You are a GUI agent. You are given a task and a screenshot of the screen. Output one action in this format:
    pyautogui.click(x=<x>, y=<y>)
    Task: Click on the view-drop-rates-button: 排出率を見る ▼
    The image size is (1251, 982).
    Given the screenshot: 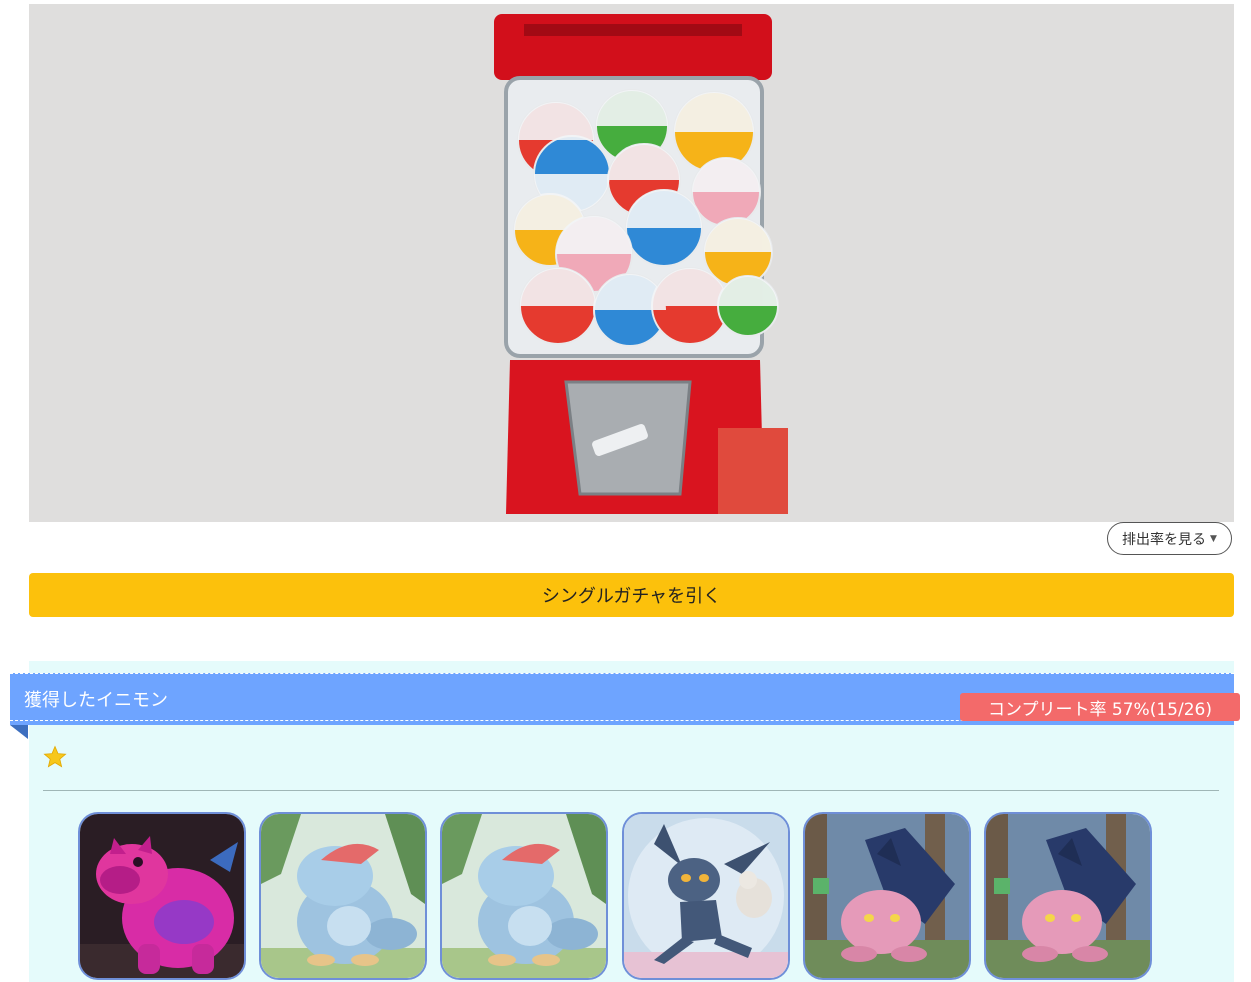 What is the action you would take?
    pyautogui.click(x=1169, y=538)
    